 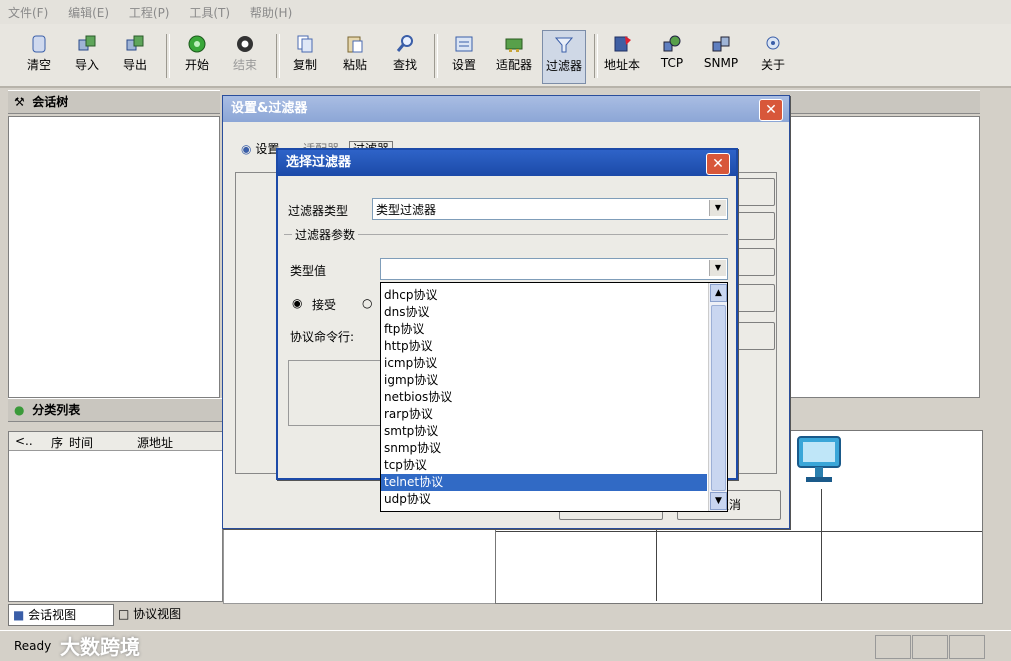 What do you see at coordinates (28, 10) in the screenshot?
I see `menu-file: 文件(F)` at bounding box center [28, 10].